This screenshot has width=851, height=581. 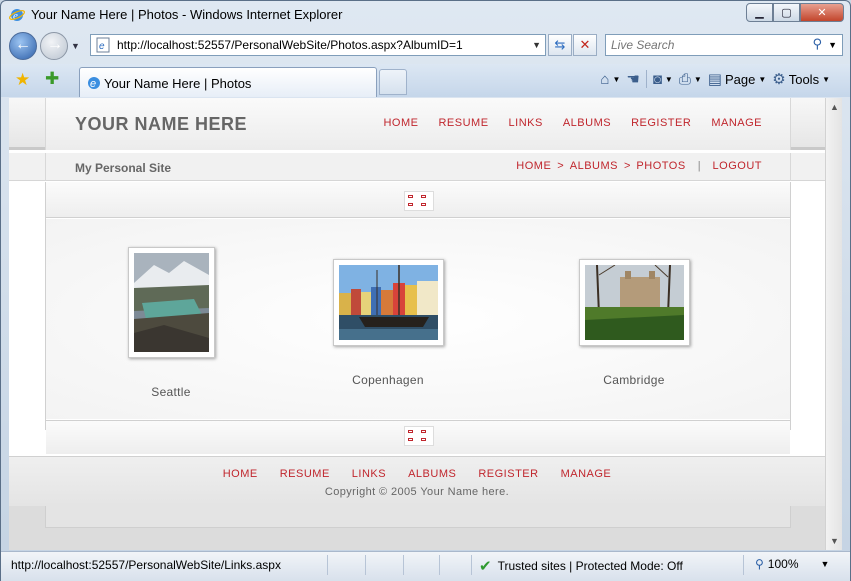 What do you see at coordinates (432, 474) in the screenshot?
I see `footer-albums-link: ALBUMS` at bounding box center [432, 474].